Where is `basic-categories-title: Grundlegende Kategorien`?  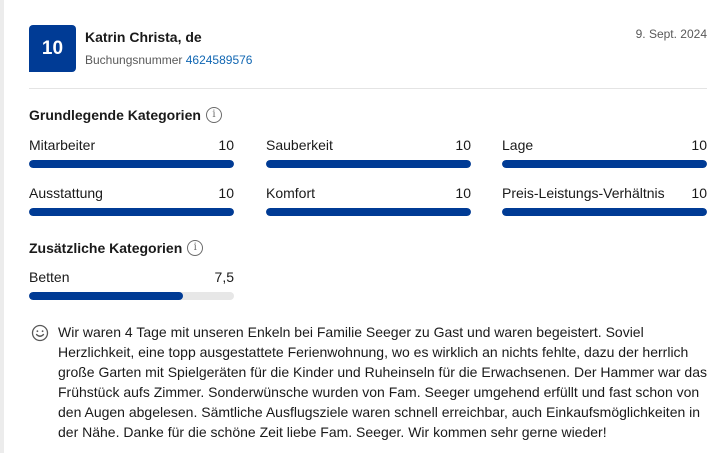
basic-categories-title: Grundlegende Kategorien is located at coordinates (115, 115).